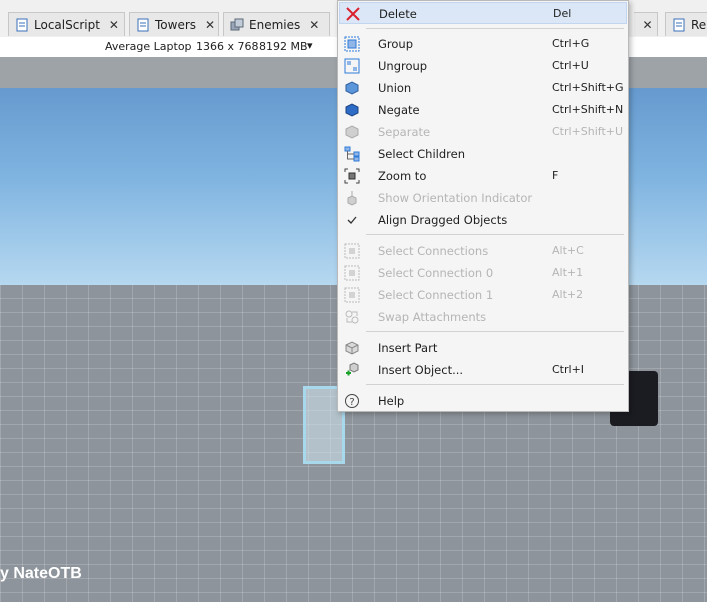 The height and width of the screenshot is (602, 707). Describe the element at coordinates (568, 294) in the screenshot. I see `menu-shortcut: Alt+2` at that location.